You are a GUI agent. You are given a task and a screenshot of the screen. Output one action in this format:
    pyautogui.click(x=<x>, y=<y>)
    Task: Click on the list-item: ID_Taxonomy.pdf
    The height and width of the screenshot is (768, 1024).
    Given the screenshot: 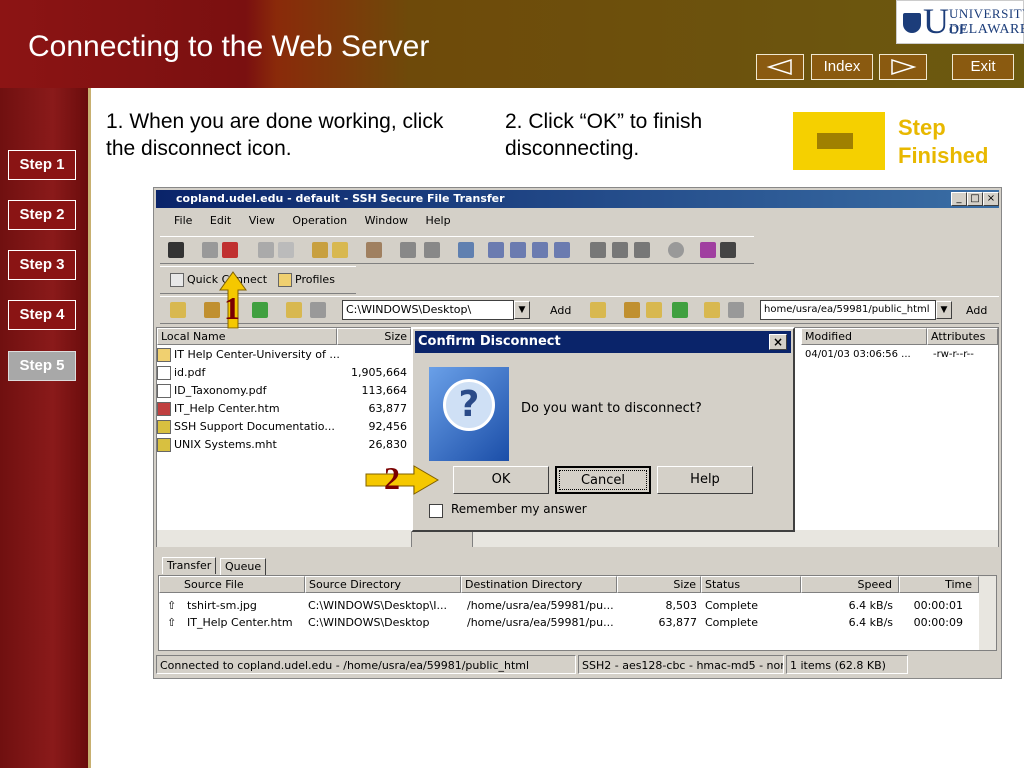 What is the action you would take?
    pyautogui.click(x=211, y=391)
    